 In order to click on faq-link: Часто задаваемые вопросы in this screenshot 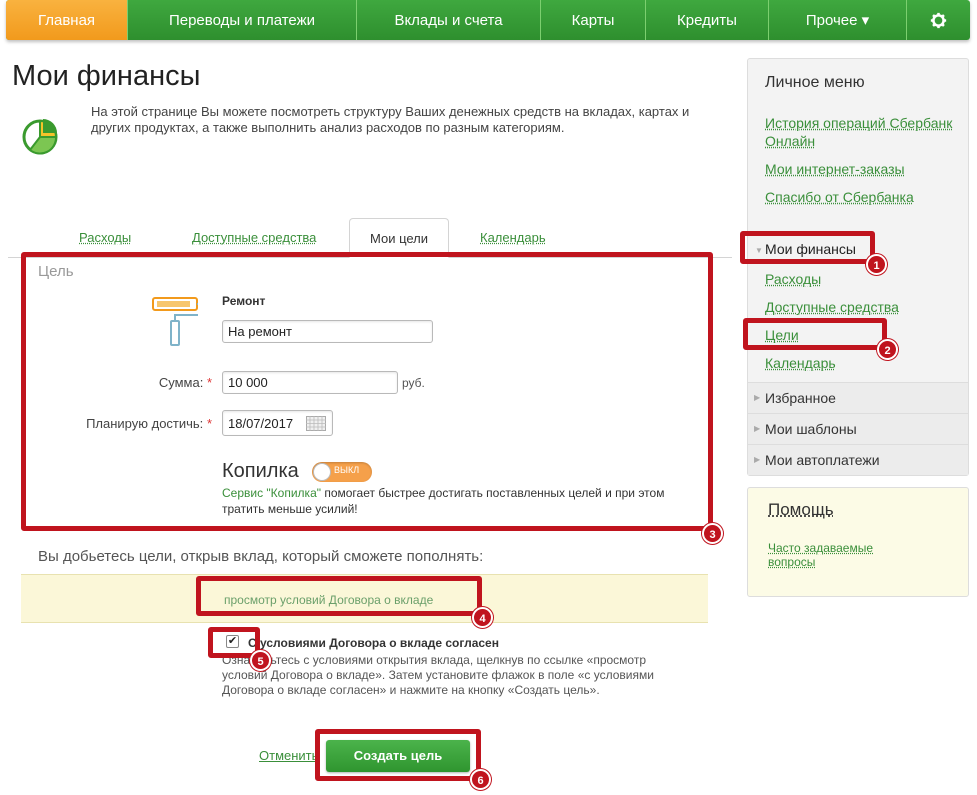, I will do `click(833, 555)`.